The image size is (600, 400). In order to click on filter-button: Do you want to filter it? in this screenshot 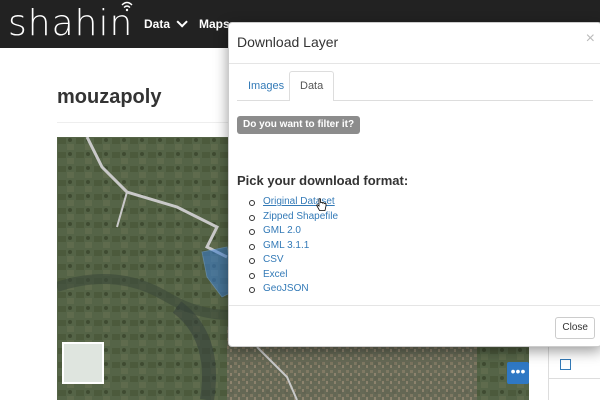, I will do `click(299, 125)`.